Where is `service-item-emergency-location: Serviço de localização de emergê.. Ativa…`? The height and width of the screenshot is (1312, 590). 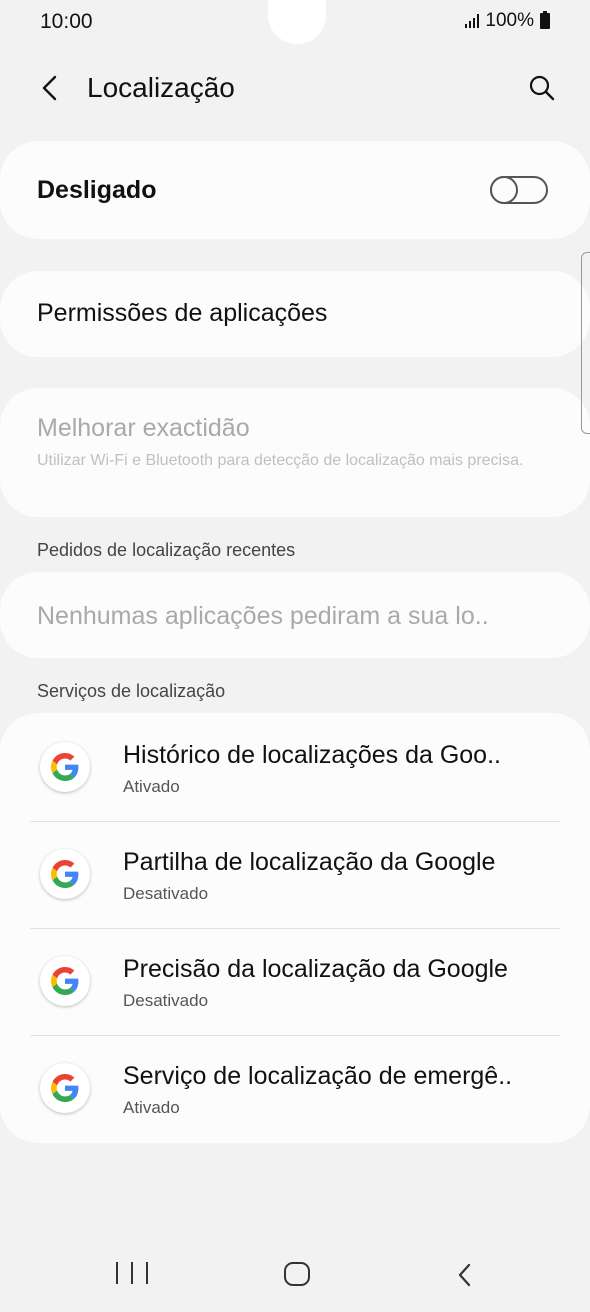 service-item-emergency-location: Serviço de localização de emergê.. Ativa… is located at coordinates (295, 1088).